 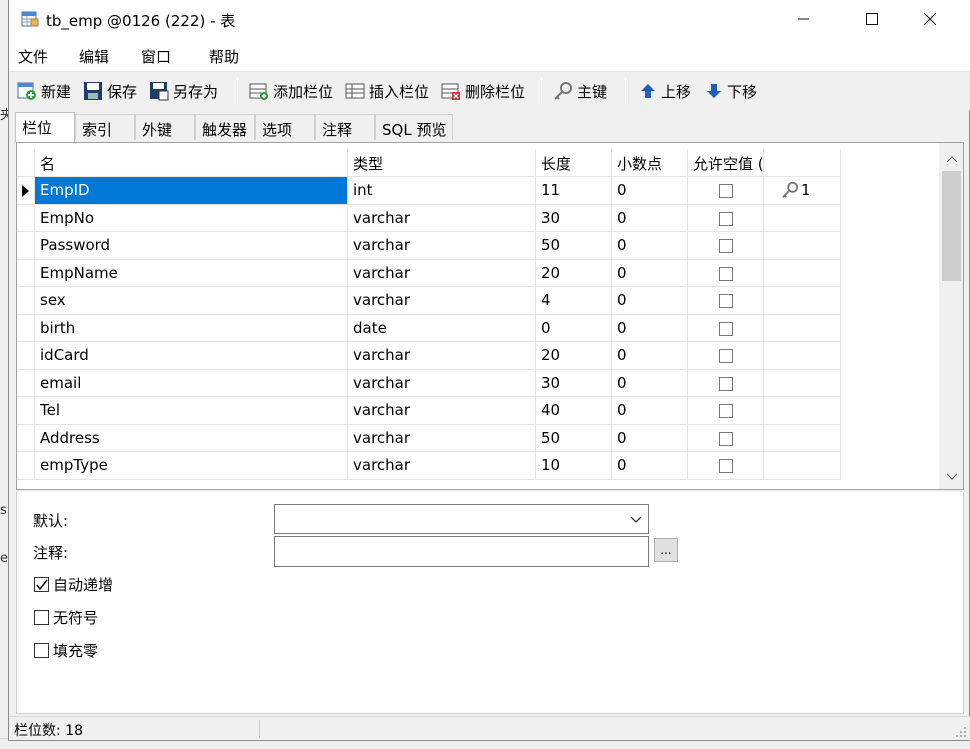 I want to click on primary-key-button: 主键, so click(x=580, y=91).